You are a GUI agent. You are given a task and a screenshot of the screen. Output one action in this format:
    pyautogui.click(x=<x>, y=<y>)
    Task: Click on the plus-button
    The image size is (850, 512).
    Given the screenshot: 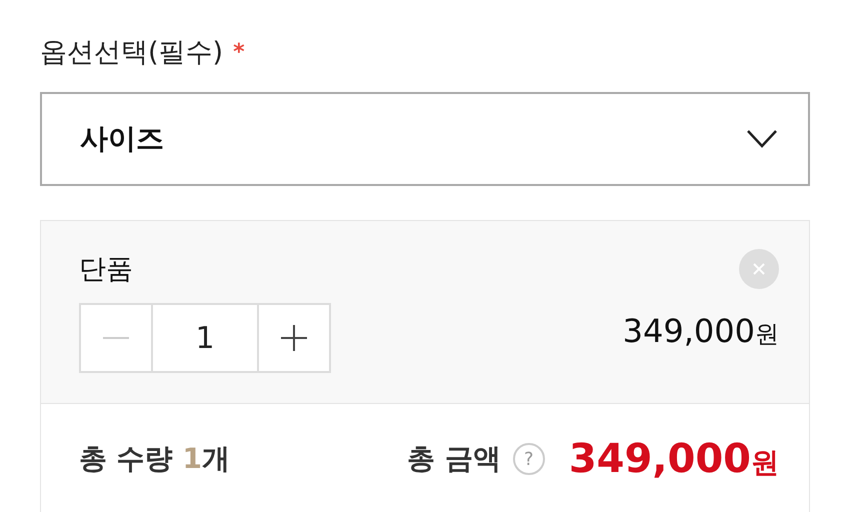 What is the action you would take?
    pyautogui.click(x=294, y=338)
    